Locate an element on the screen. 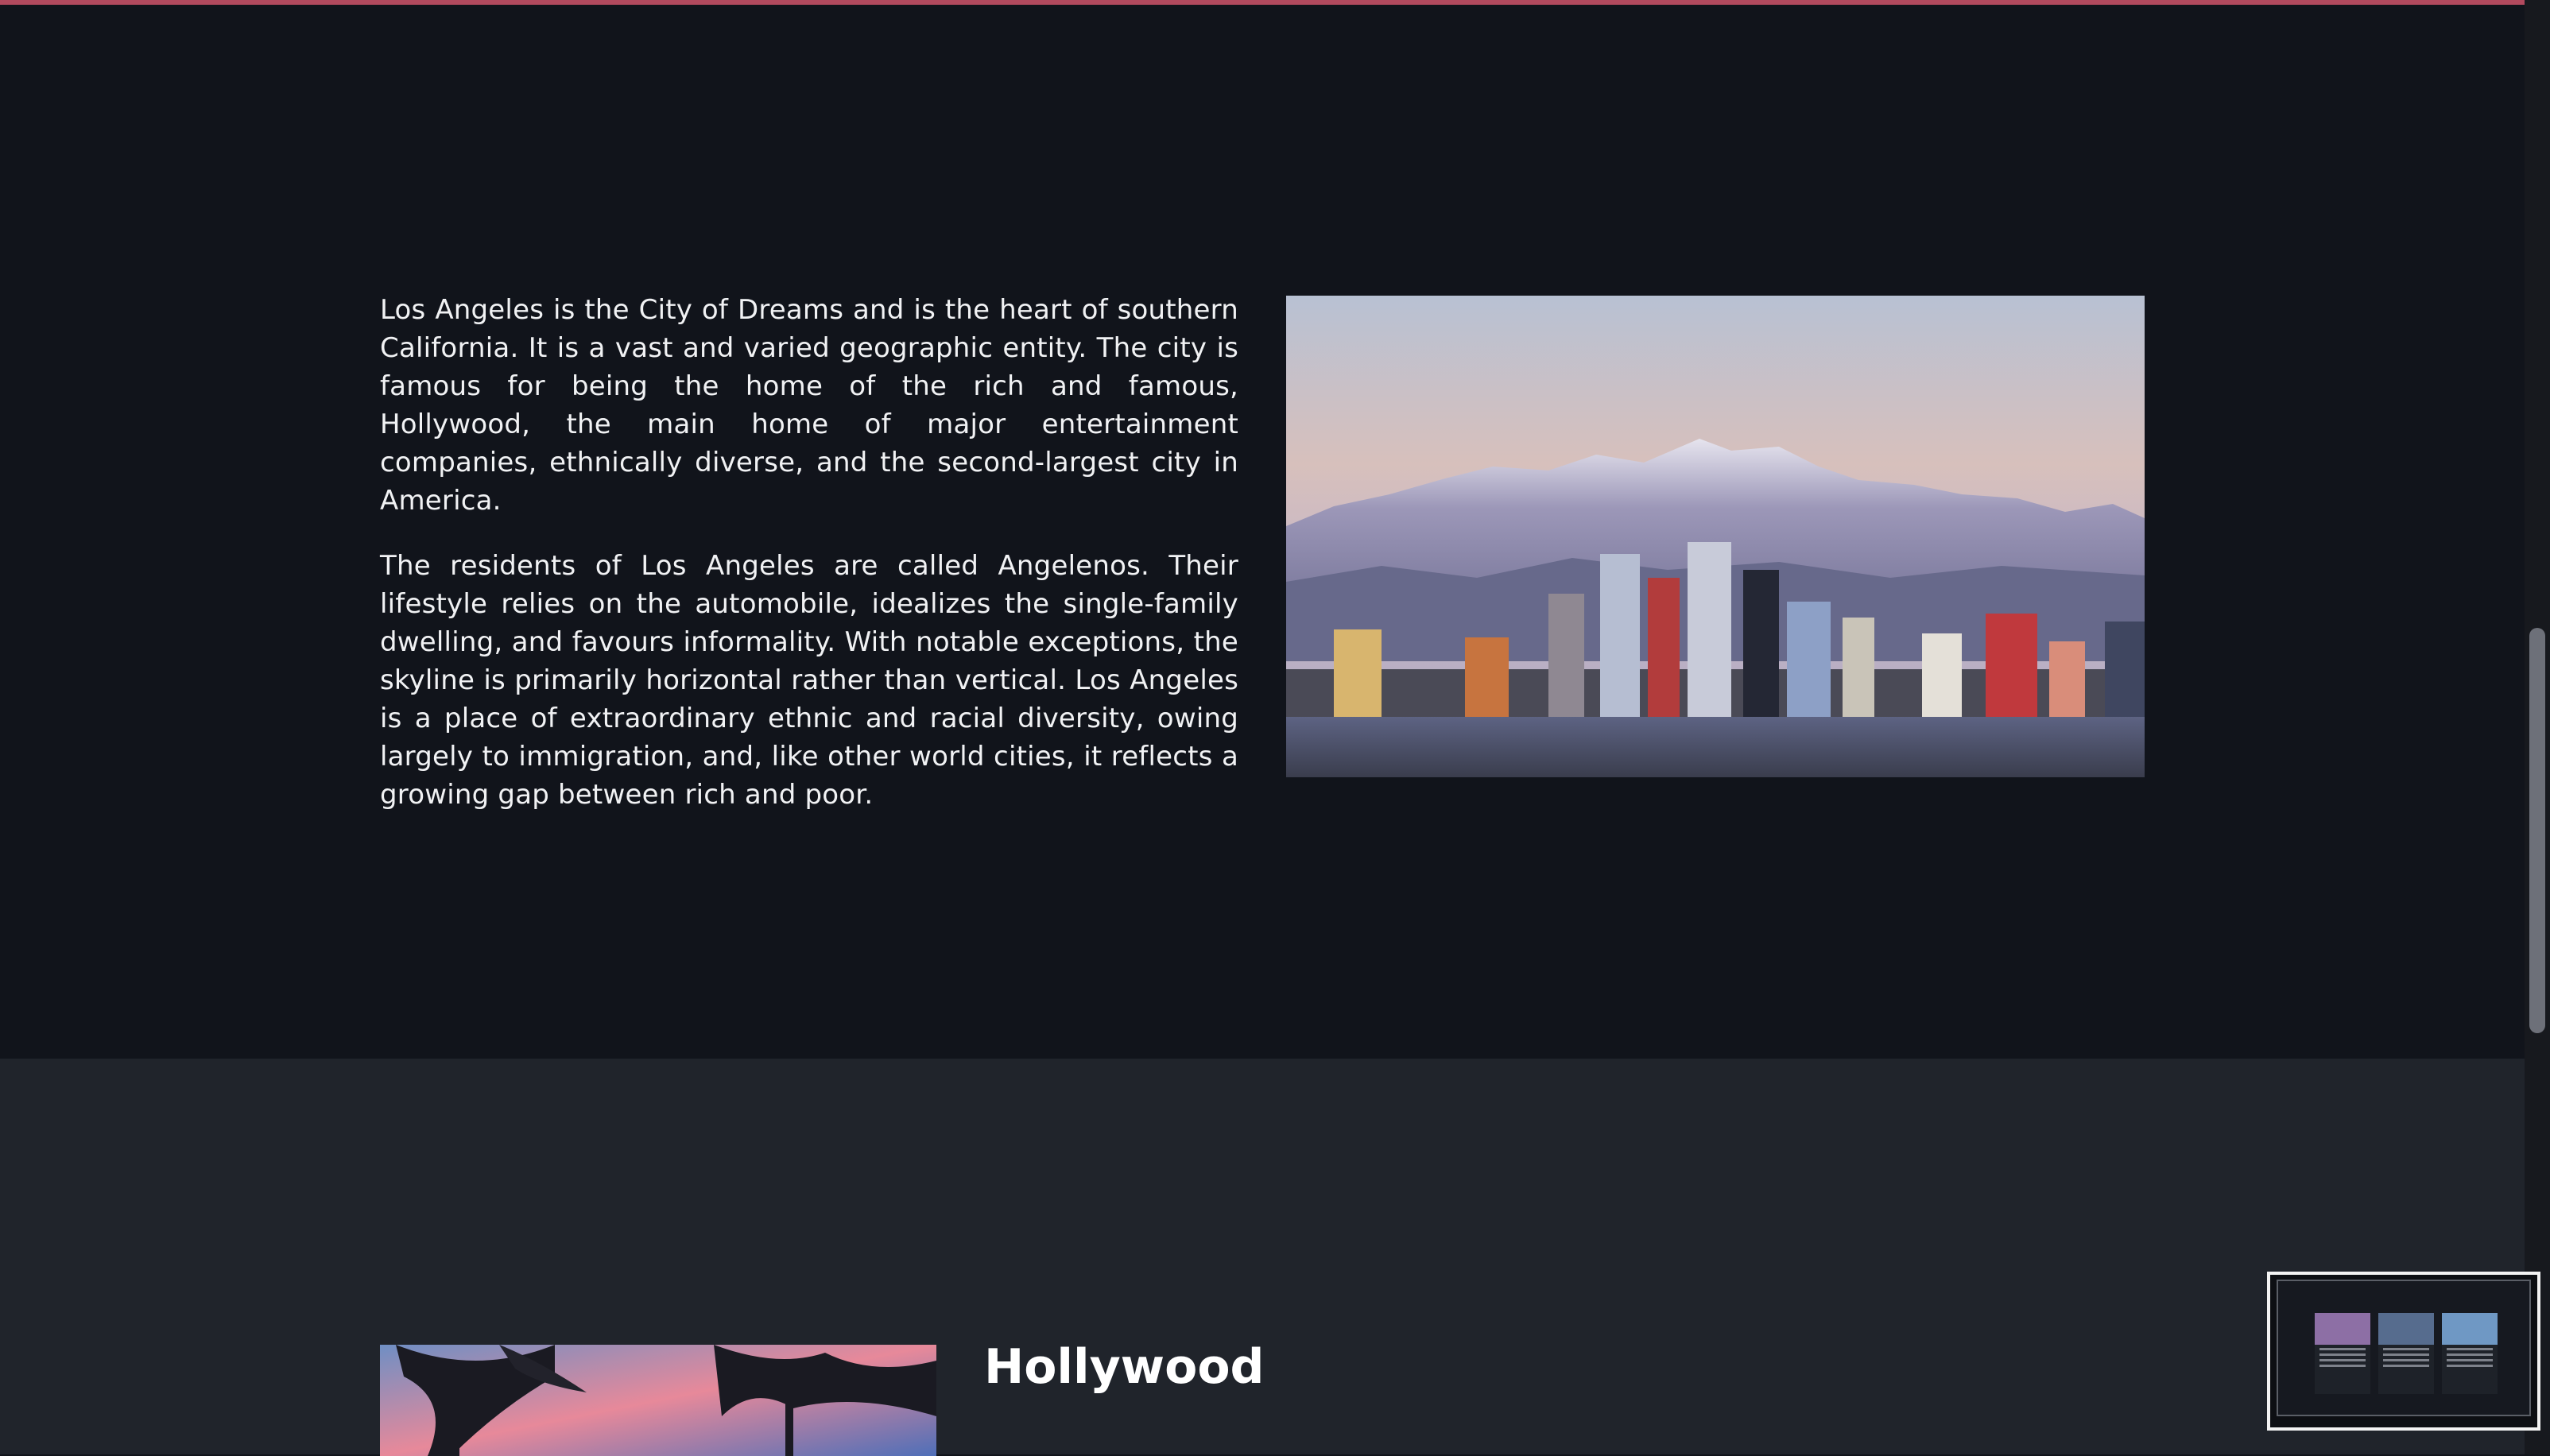  minimap-viewport is located at coordinates (2404, 1348).